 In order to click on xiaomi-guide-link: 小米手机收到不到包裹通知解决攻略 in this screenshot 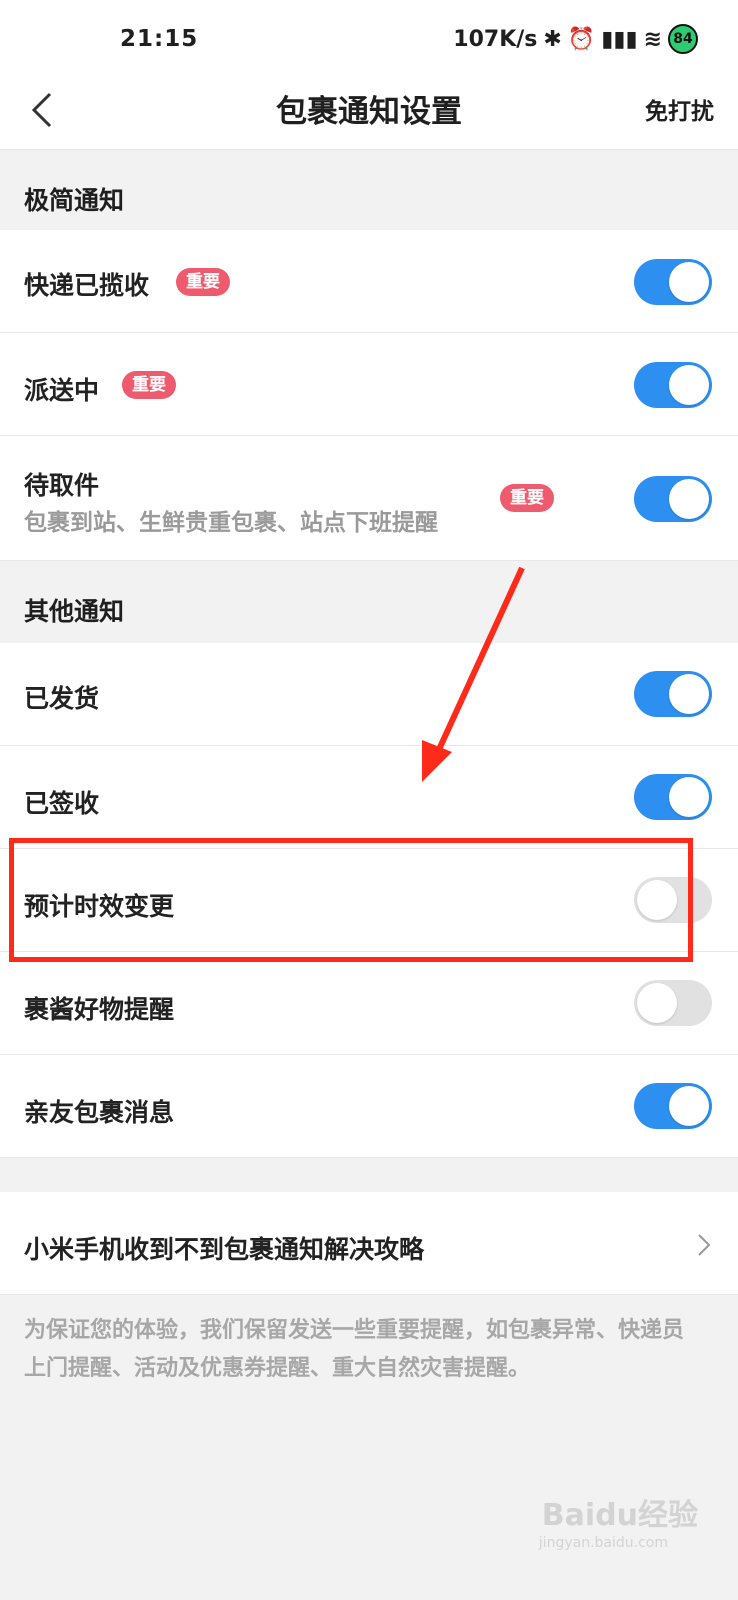, I will do `click(369, 1243)`.